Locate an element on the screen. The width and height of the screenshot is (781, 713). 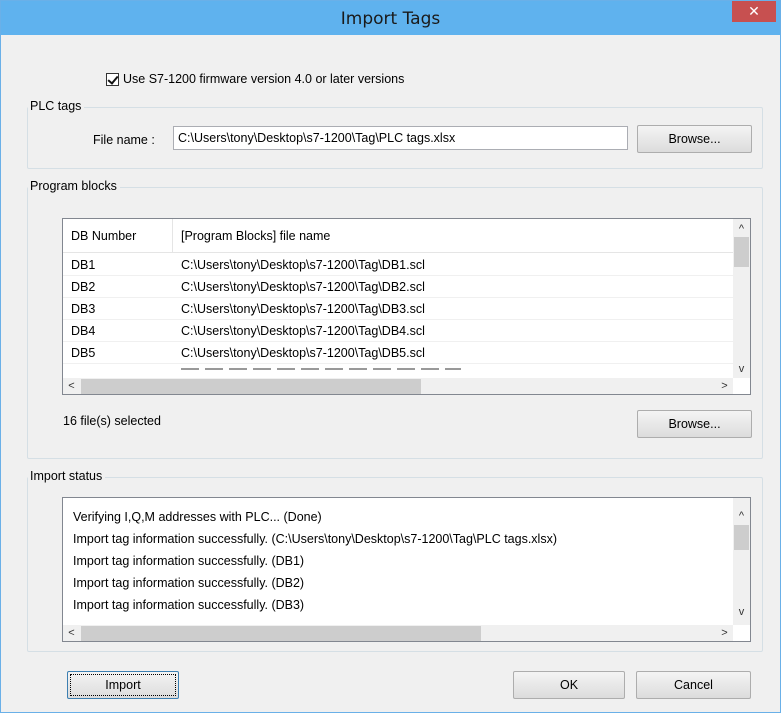
program-blocks-horizontal-scrollbar: < > is located at coordinates (398, 386).